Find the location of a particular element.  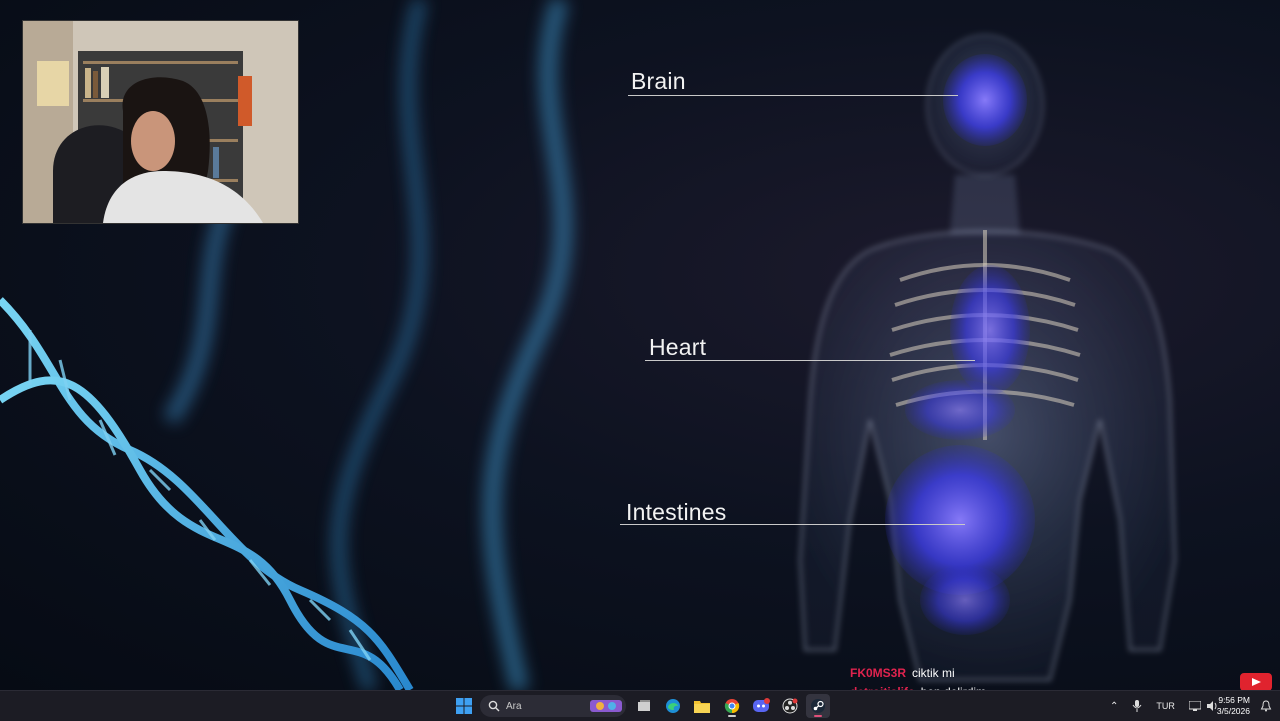

brain-label: Brain is located at coordinates (658, 81).